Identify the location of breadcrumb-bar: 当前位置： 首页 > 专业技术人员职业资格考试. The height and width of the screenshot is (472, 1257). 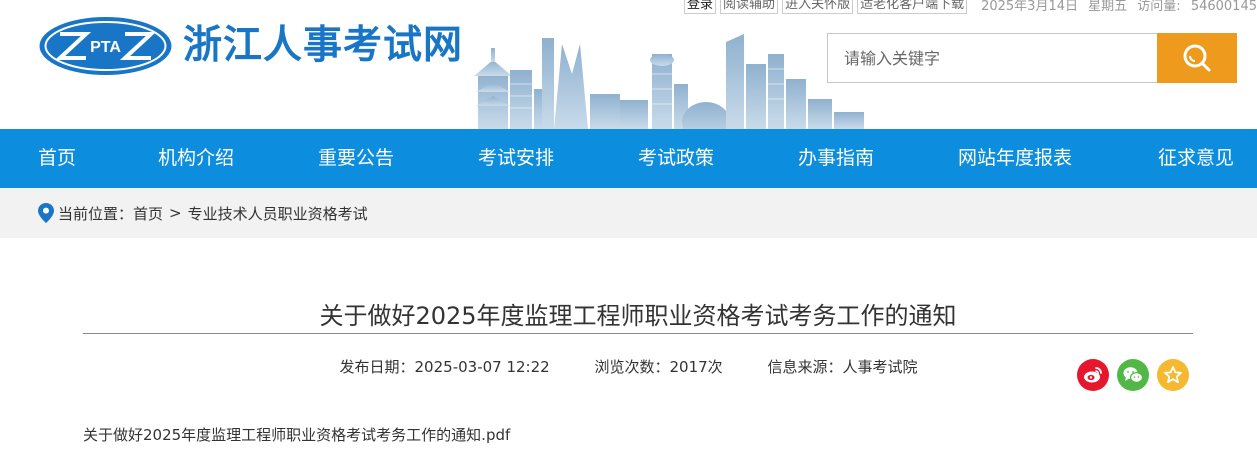
(628, 213).